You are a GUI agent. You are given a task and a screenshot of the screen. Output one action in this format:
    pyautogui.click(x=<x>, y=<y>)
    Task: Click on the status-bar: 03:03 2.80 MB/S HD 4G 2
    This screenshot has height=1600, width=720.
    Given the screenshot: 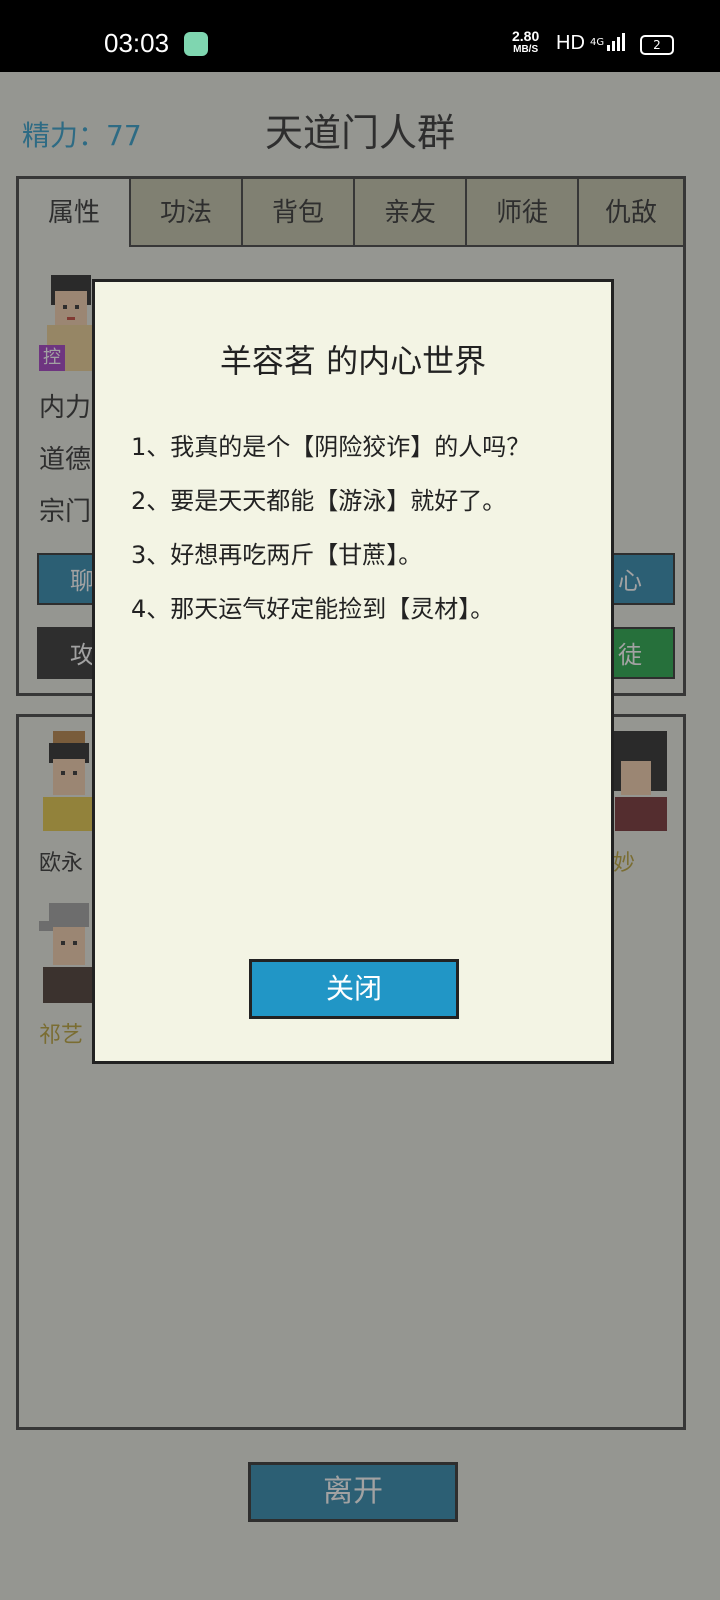 What is the action you would take?
    pyautogui.click(x=360, y=36)
    